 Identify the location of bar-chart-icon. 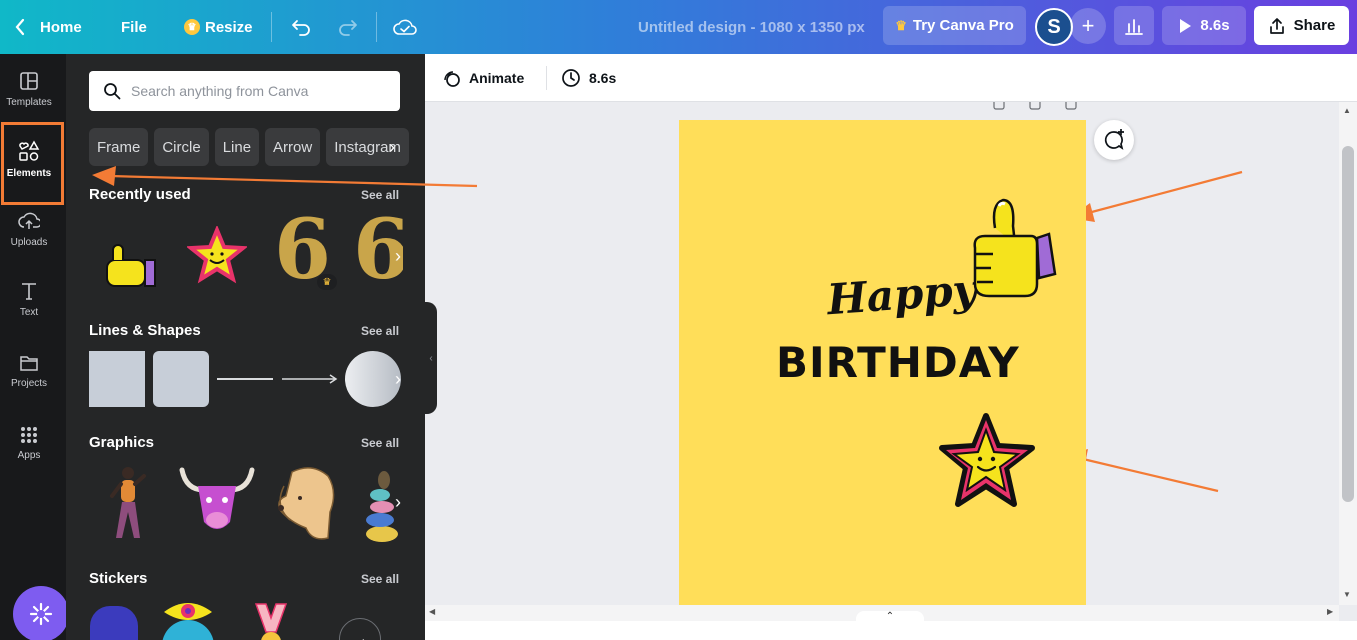
(1134, 26).